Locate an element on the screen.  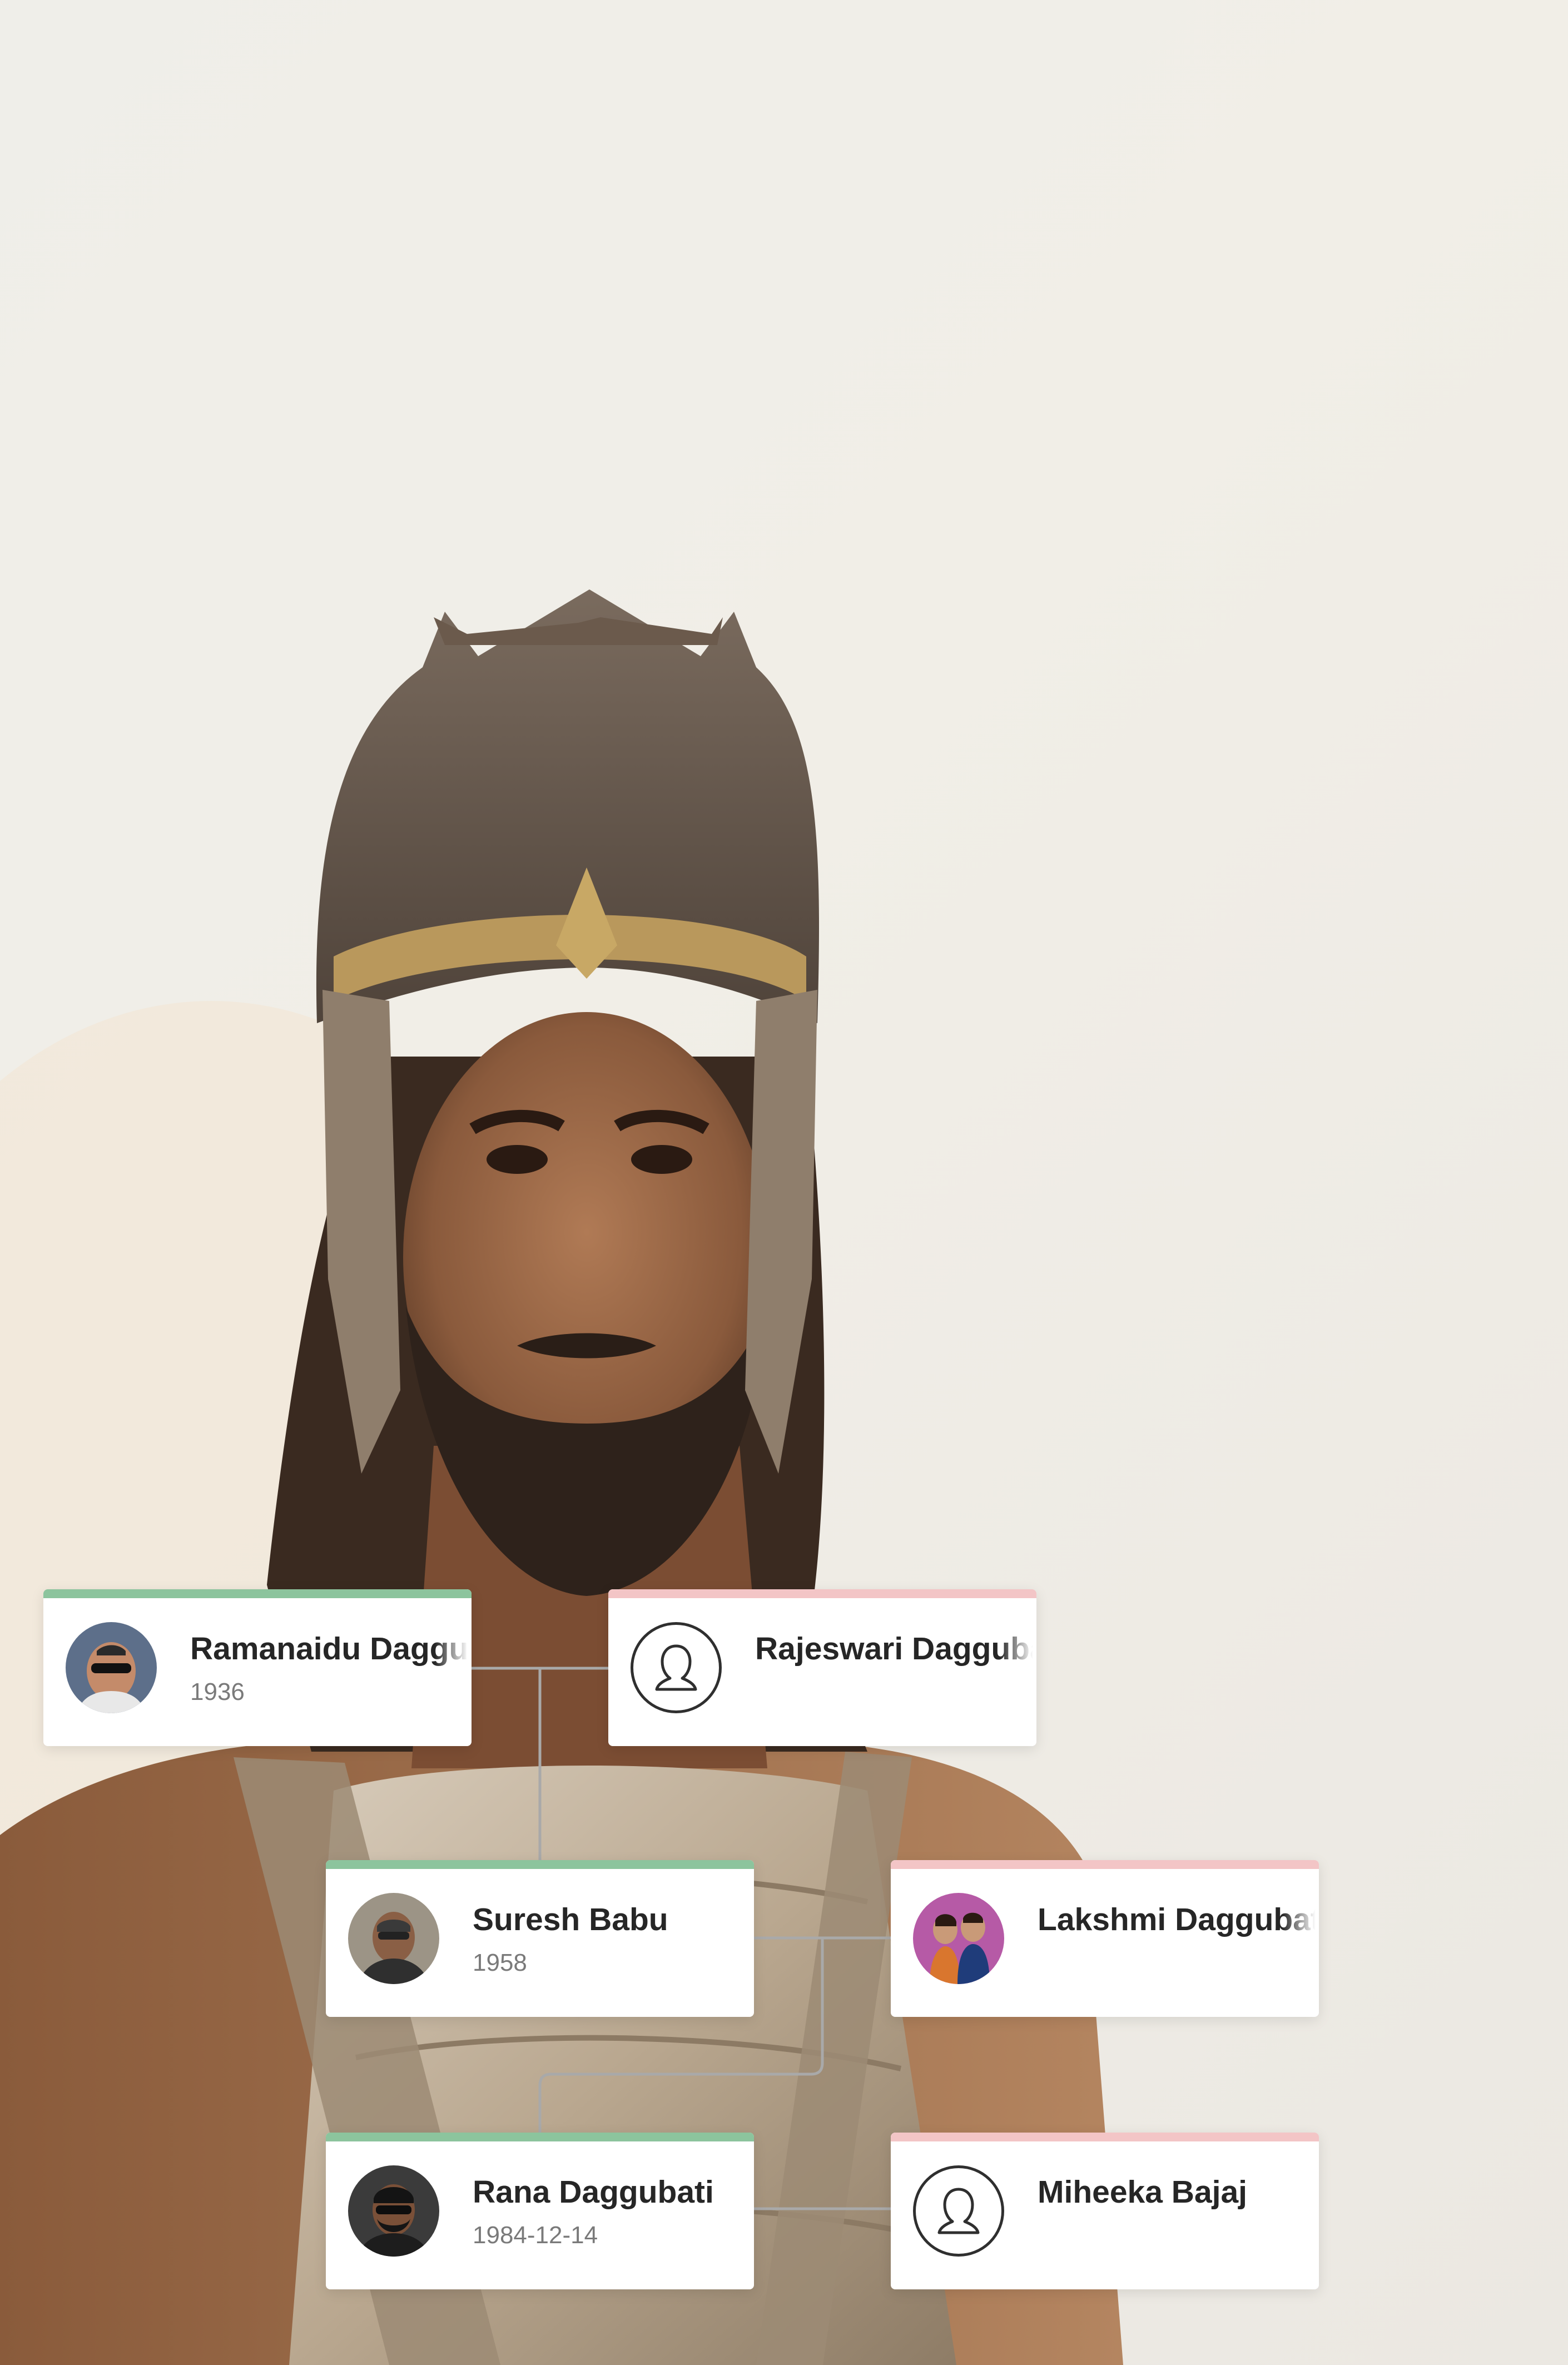
person-name: Miheeka Bajaj is located at coordinates (1143, 2192).